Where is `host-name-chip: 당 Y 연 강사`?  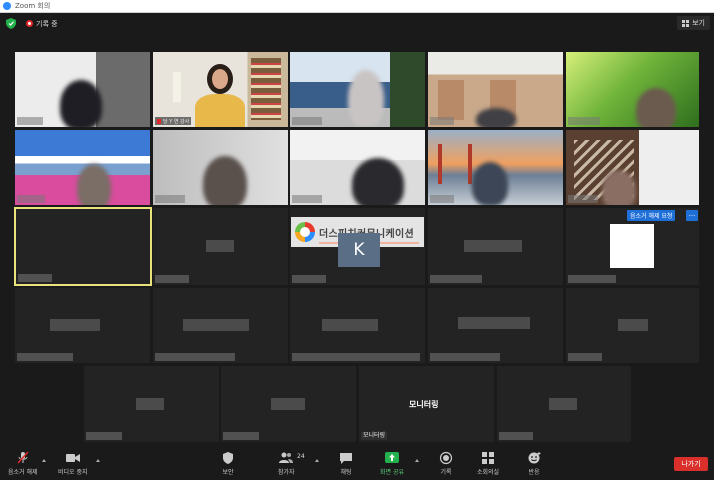 host-name-chip: 당 Y 연 강사 is located at coordinates (173, 121).